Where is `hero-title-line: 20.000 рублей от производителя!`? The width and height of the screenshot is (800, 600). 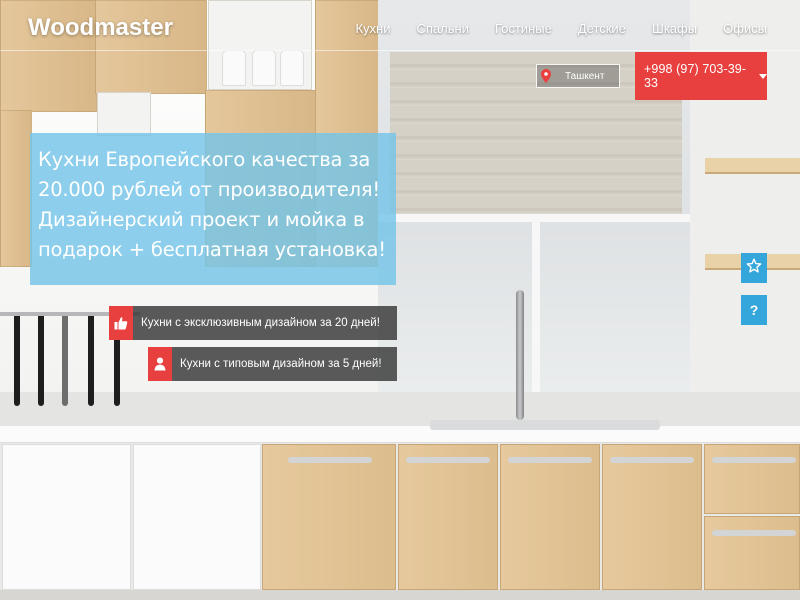
hero-title-line: 20.000 рублей от производителя! is located at coordinates (209, 189).